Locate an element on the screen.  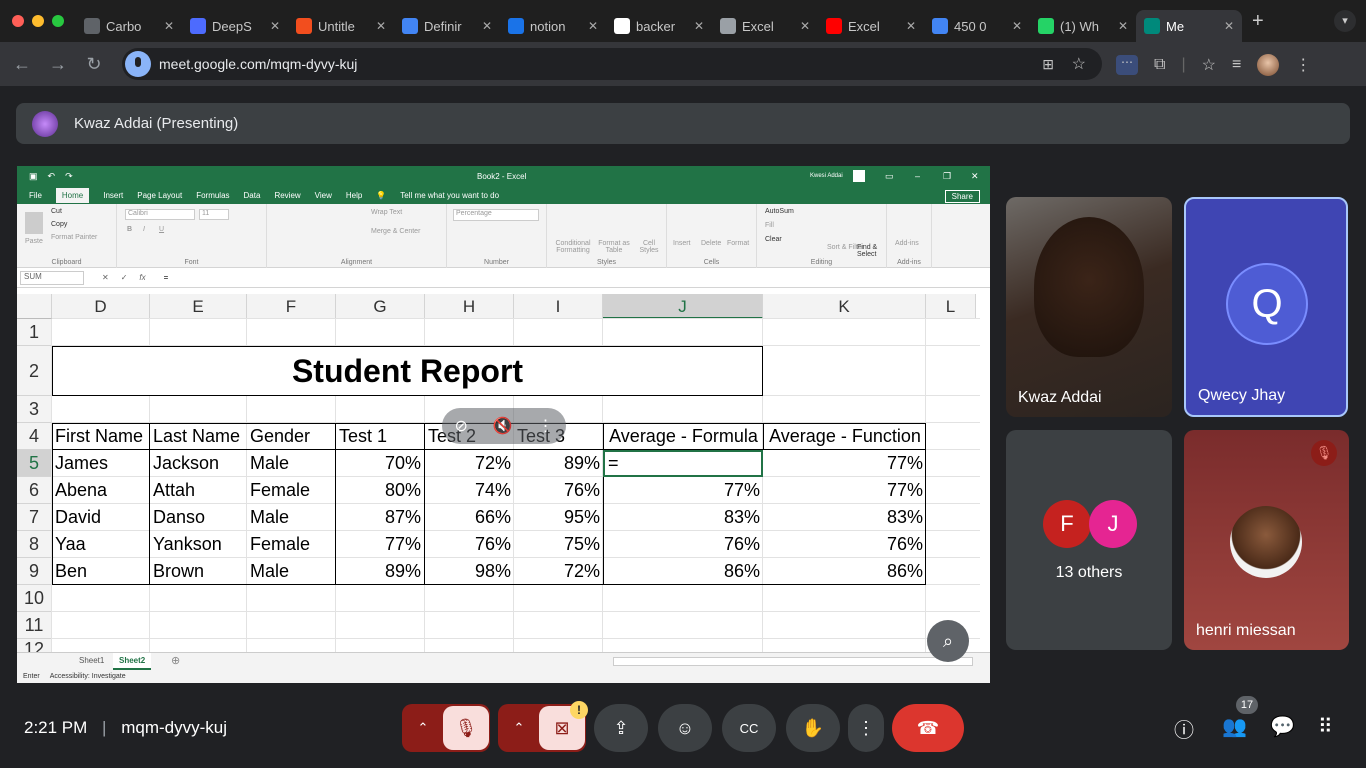
activities-icon: ⠿ is located at coordinates (1325, 726).